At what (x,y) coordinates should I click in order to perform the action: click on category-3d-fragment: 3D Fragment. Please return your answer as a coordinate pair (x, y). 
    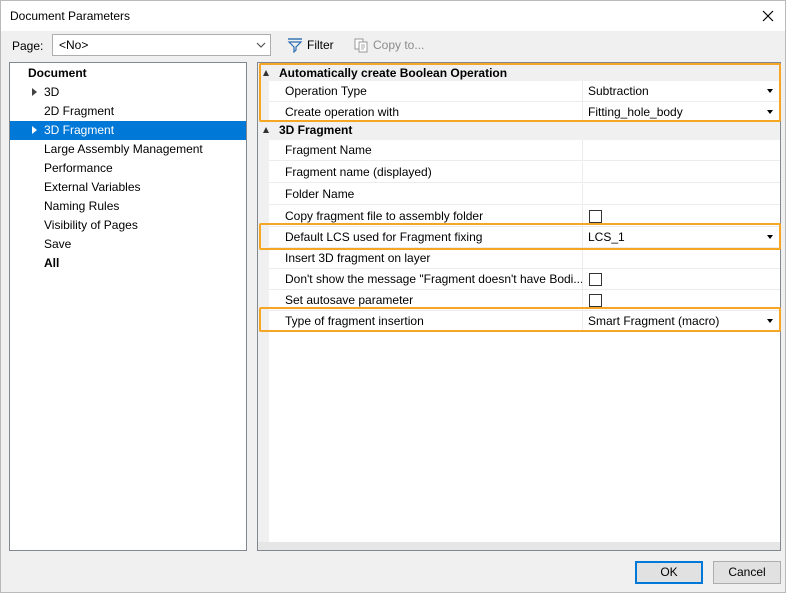
    Looking at the image, I should click on (519, 130).